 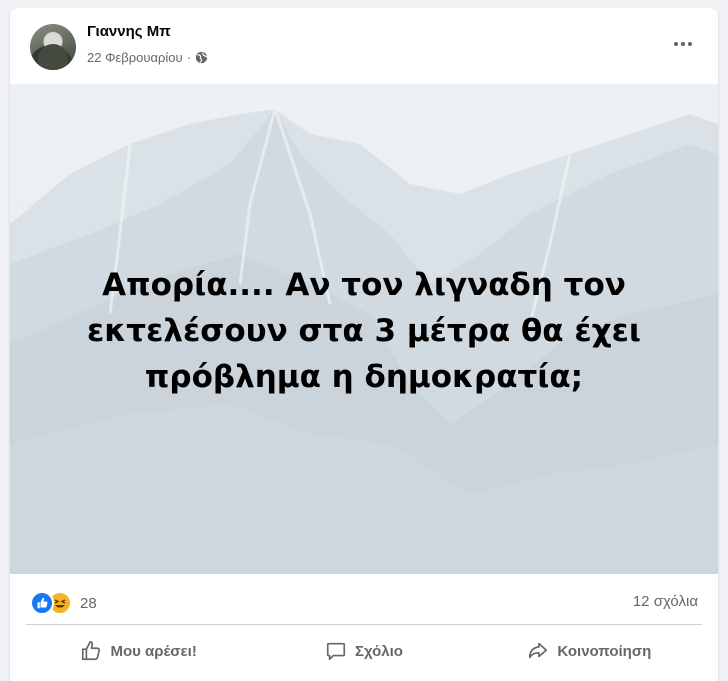 What do you see at coordinates (129, 31) in the screenshot?
I see `author-name: Γιαννης Μπ` at bounding box center [129, 31].